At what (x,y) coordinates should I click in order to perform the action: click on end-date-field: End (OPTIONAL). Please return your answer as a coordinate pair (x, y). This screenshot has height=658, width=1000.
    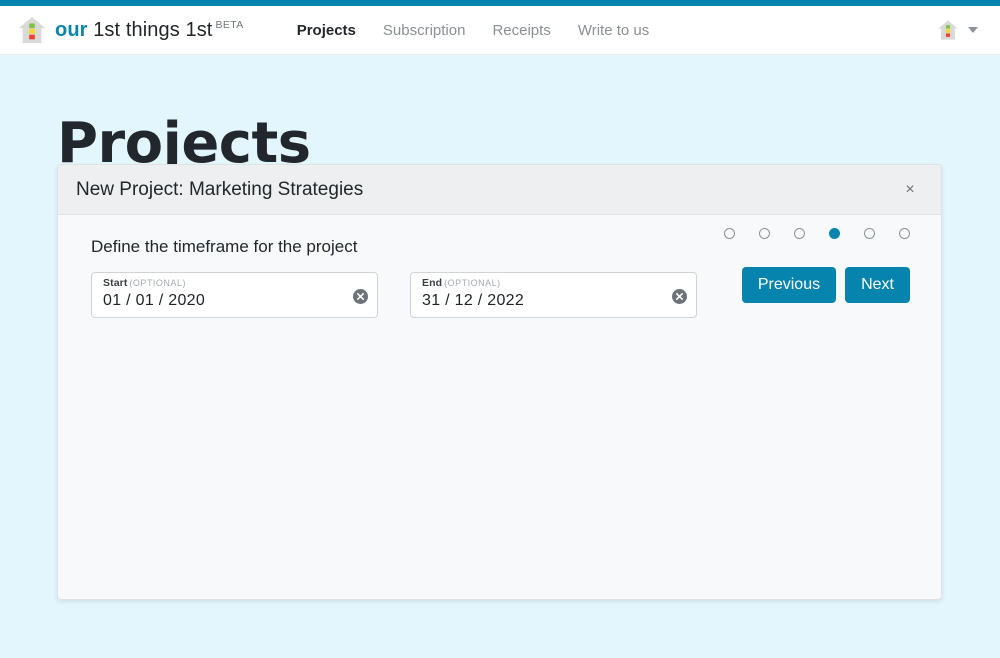
    Looking at the image, I should click on (553, 295).